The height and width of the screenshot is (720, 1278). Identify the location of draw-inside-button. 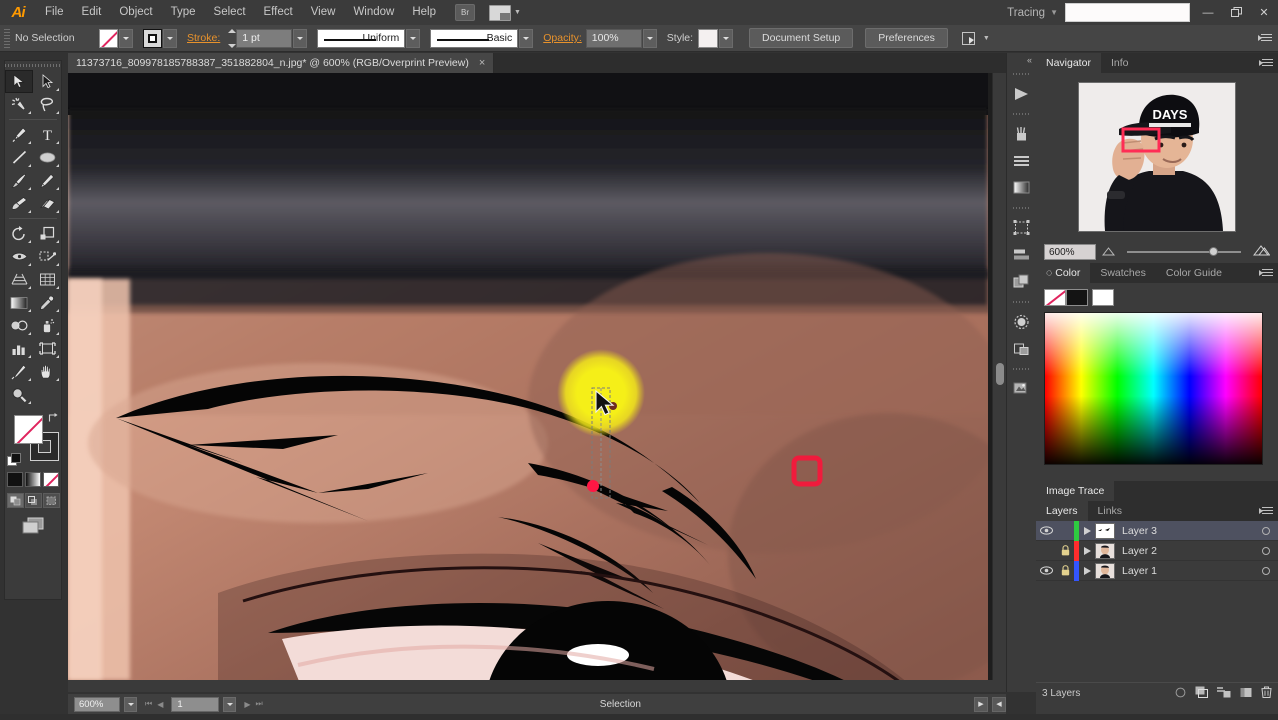
(51, 500).